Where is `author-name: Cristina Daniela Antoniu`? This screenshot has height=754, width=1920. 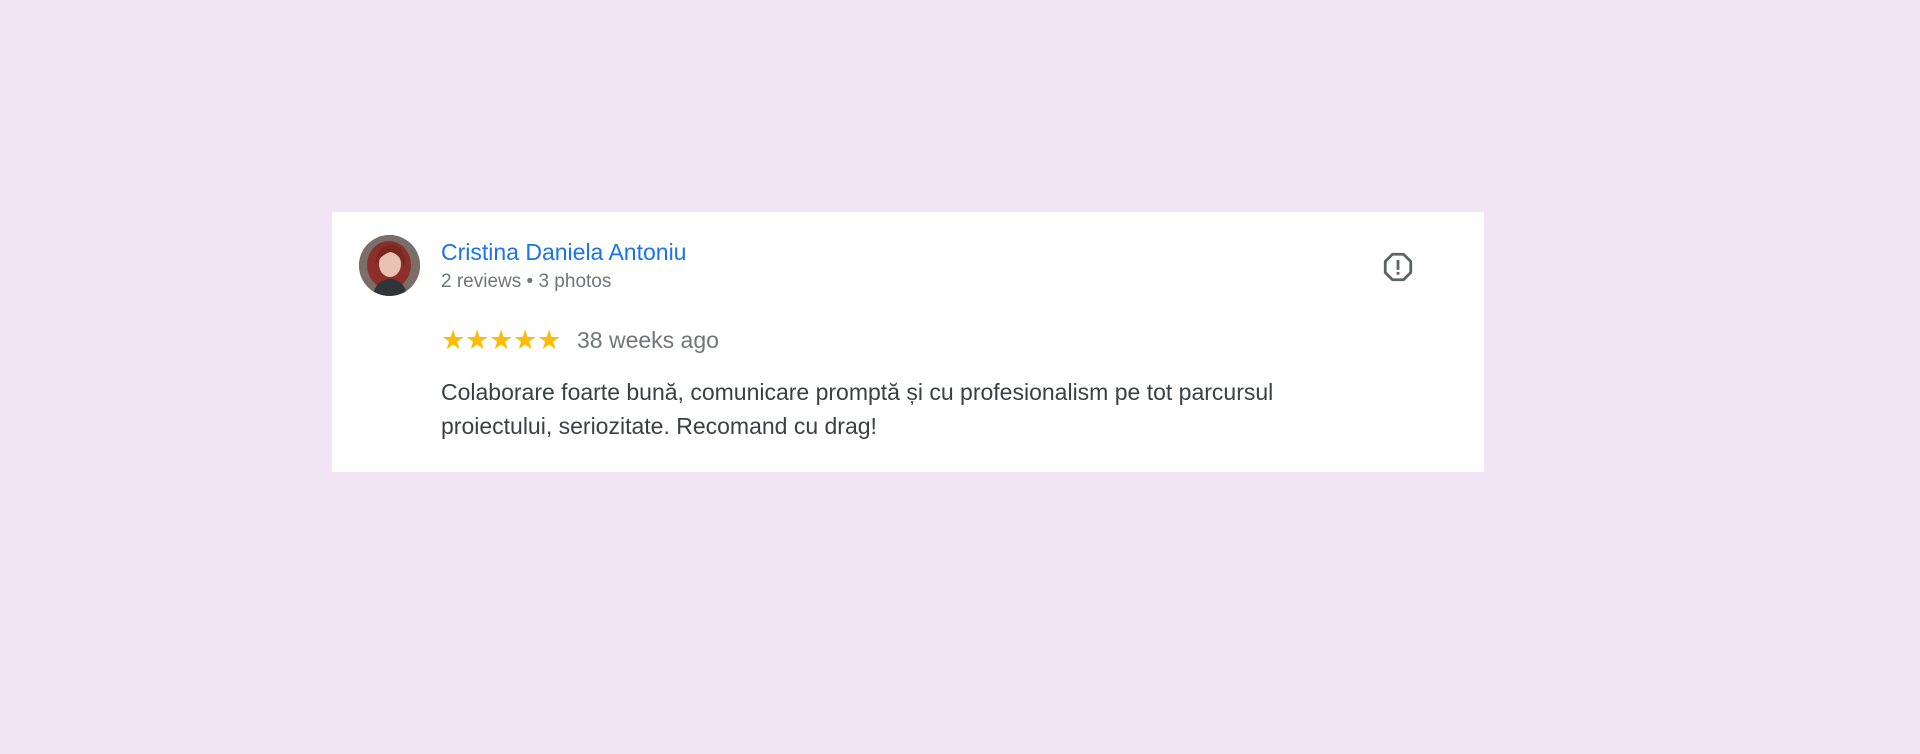 author-name: Cristina Daniela Antoniu is located at coordinates (563, 252).